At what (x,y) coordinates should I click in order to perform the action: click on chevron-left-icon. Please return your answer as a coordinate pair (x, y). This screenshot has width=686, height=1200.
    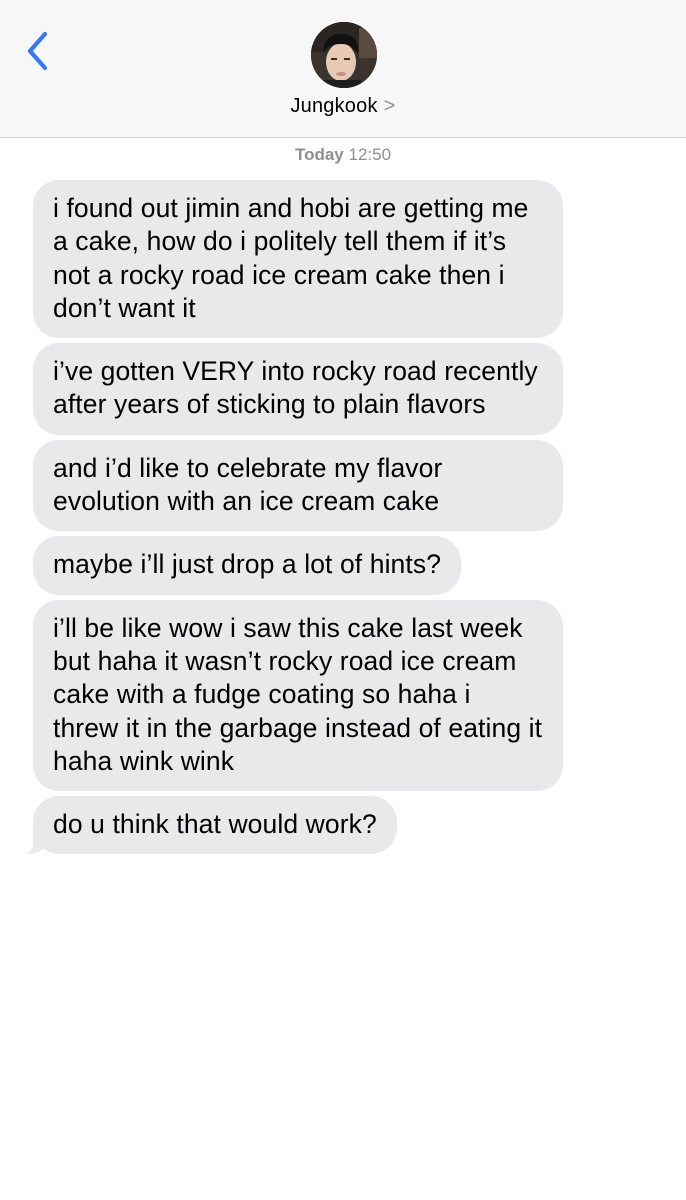
    Looking at the image, I should click on (37, 51).